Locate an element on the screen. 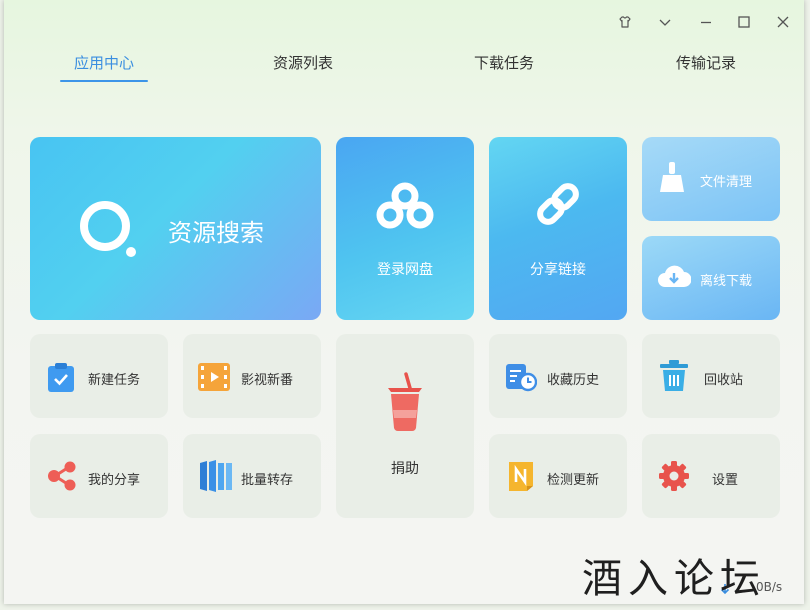  batch-transfer-label: 批量转存 is located at coordinates (267, 480).